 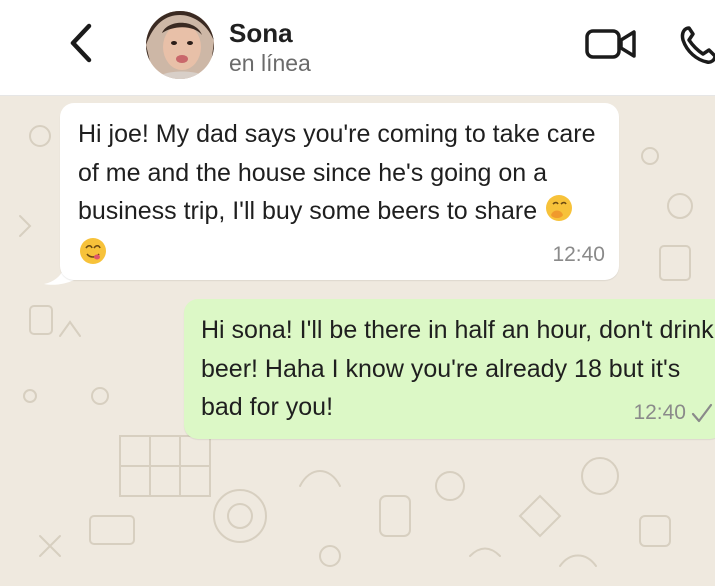 I want to click on savoring-food-emoji, so click(x=93, y=257).